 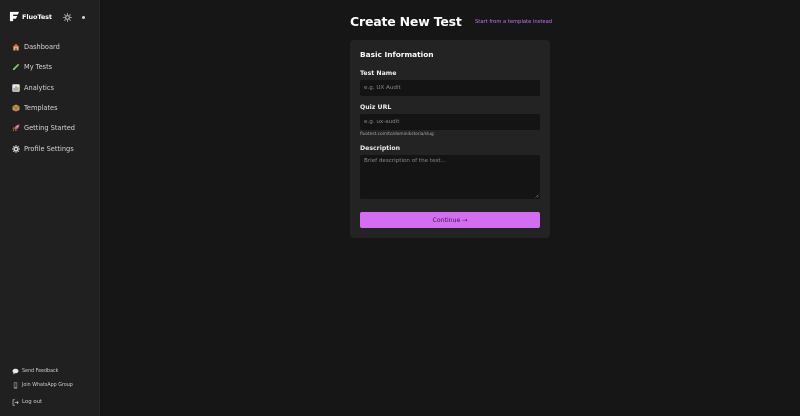 I want to click on join-whatsapp-label: Join WhatsApp Group, so click(x=47, y=385).